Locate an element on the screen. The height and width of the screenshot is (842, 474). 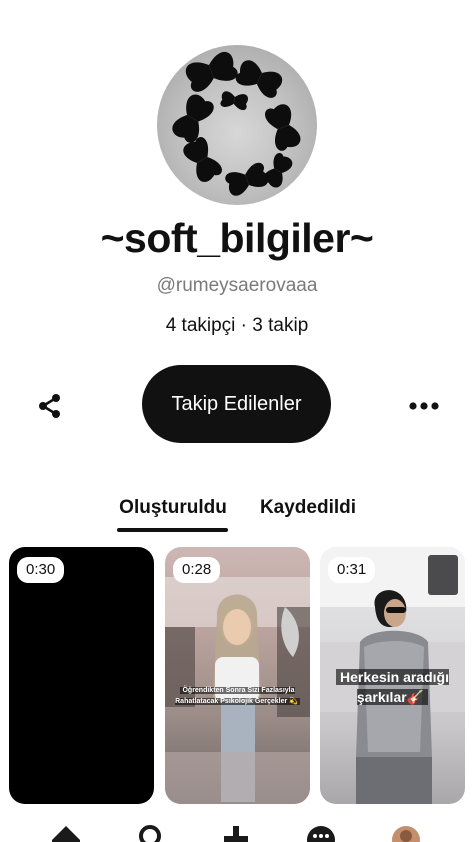
more-options-button is located at coordinates (424, 406).